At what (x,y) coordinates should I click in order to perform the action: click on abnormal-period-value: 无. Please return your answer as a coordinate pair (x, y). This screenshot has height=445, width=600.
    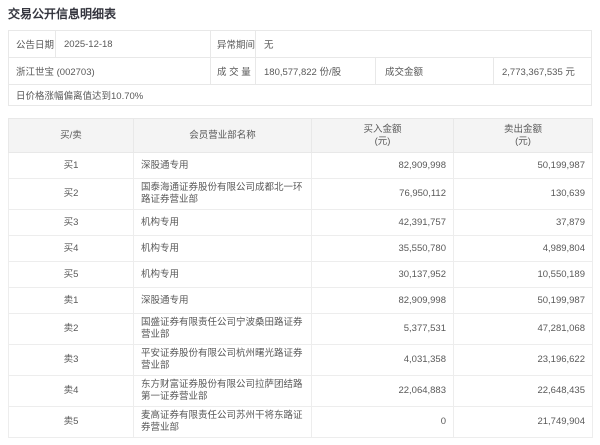
    Looking at the image, I should click on (269, 45).